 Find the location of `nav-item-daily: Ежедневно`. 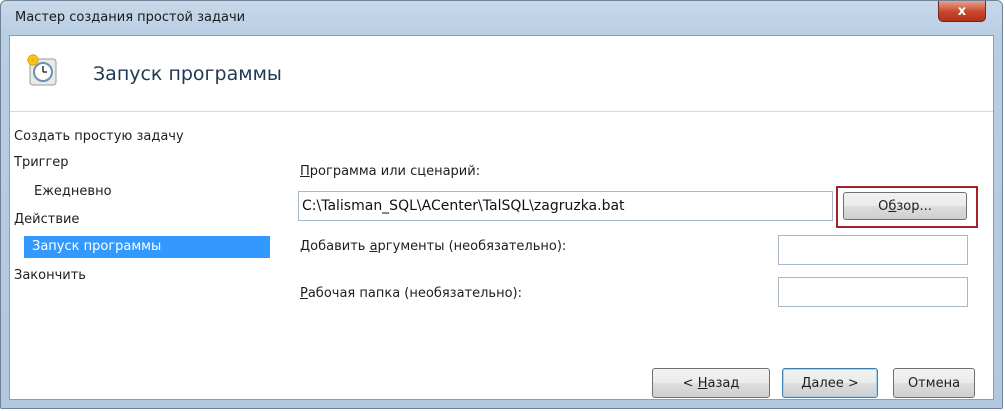

nav-item-daily: Ежедневно is located at coordinates (149, 192).